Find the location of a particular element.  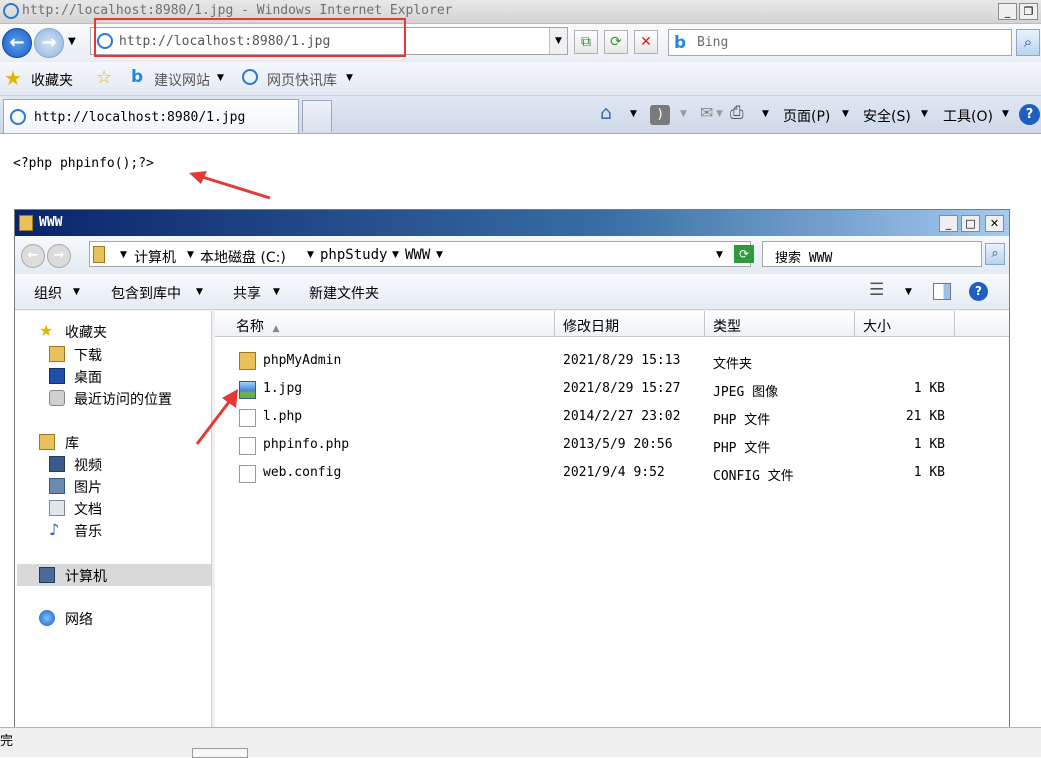

forward-button: → is located at coordinates (49, 43).